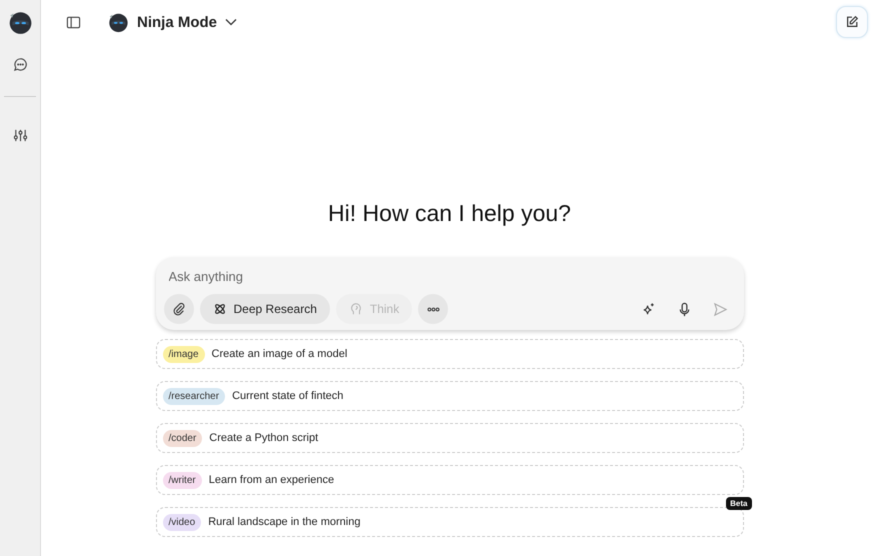 This screenshot has height=556, width=880. What do you see at coordinates (355, 309) in the screenshot?
I see `head-icon` at bounding box center [355, 309].